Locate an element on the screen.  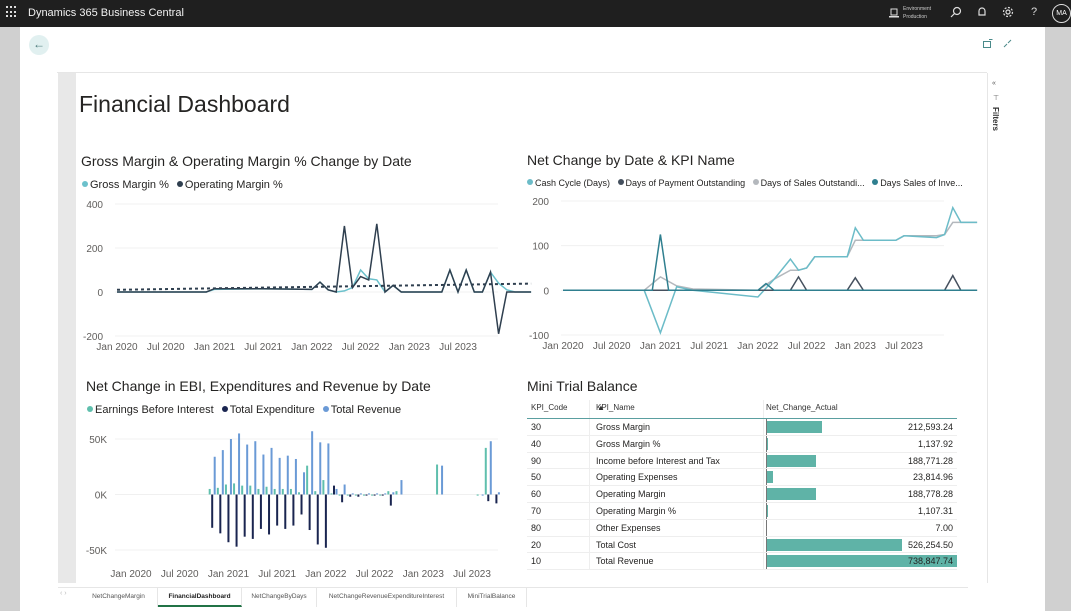
cell-kpi-code: 60 is located at coordinates (536, 494).